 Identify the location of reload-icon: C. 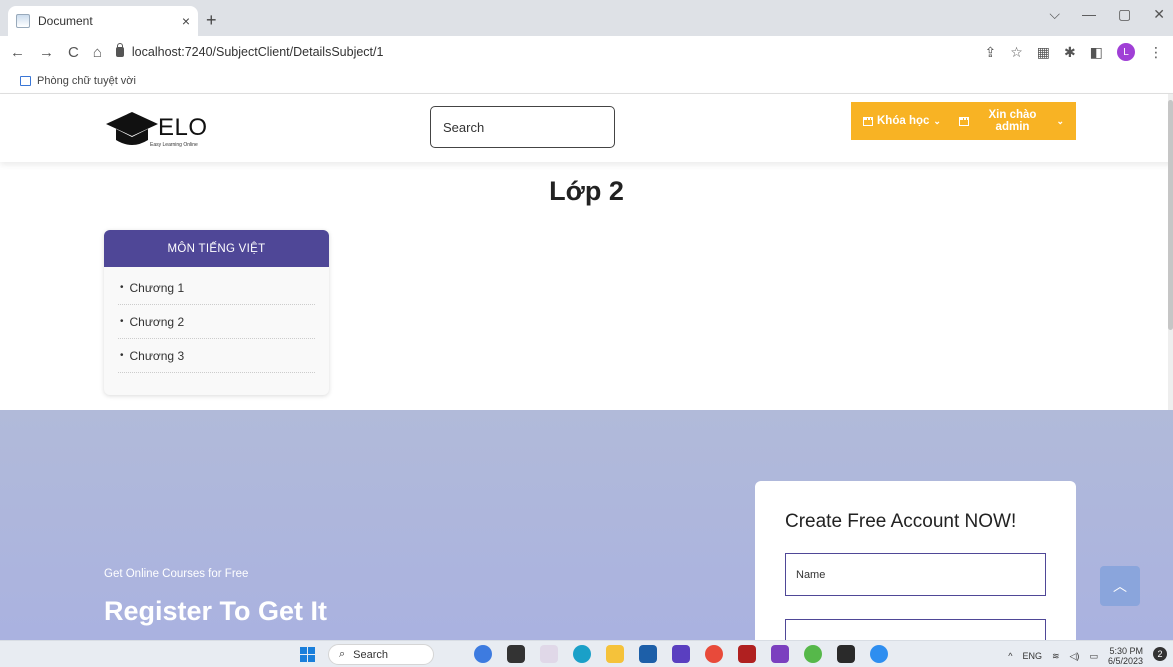
(73, 52).